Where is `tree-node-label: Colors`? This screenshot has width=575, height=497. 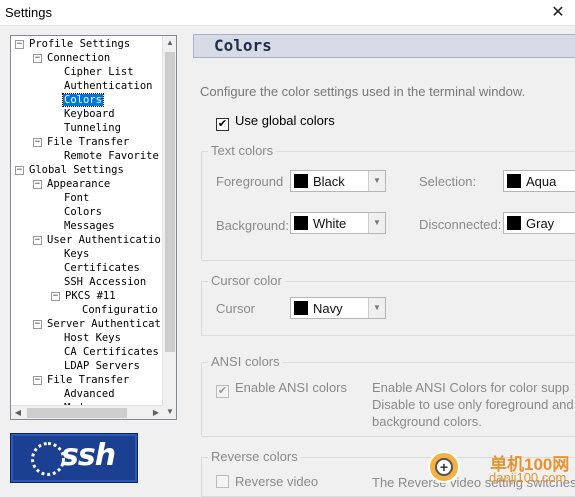
tree-node-label: Colors is located at coordinates (83, 212).